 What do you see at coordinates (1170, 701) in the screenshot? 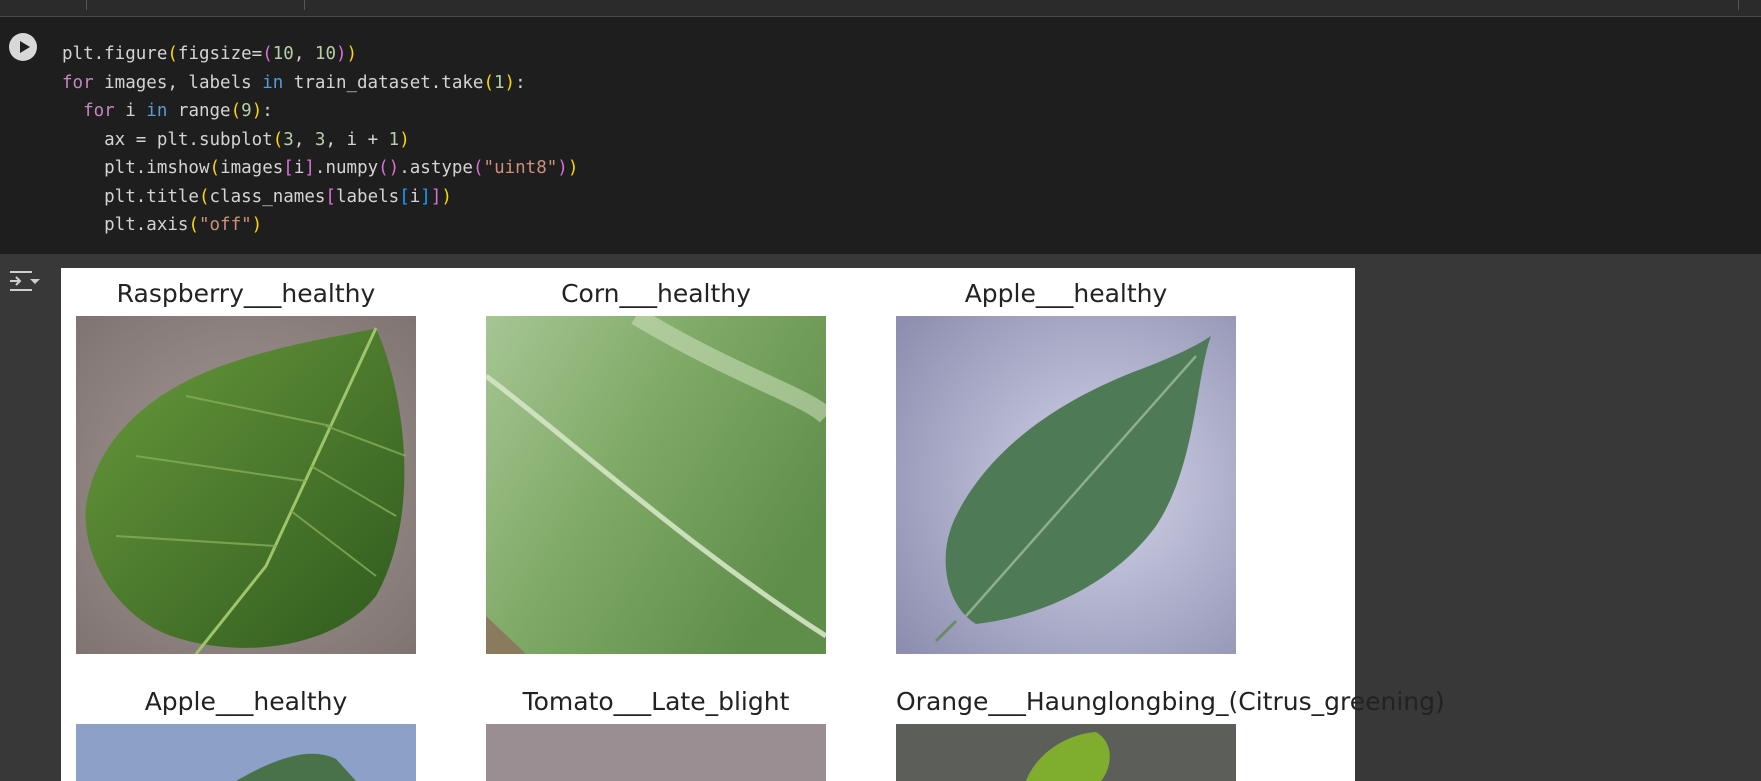
I see `subplot-title: Orange___Haunglongbing_(Citrus_greening)` at bounding box center [1170, 701].